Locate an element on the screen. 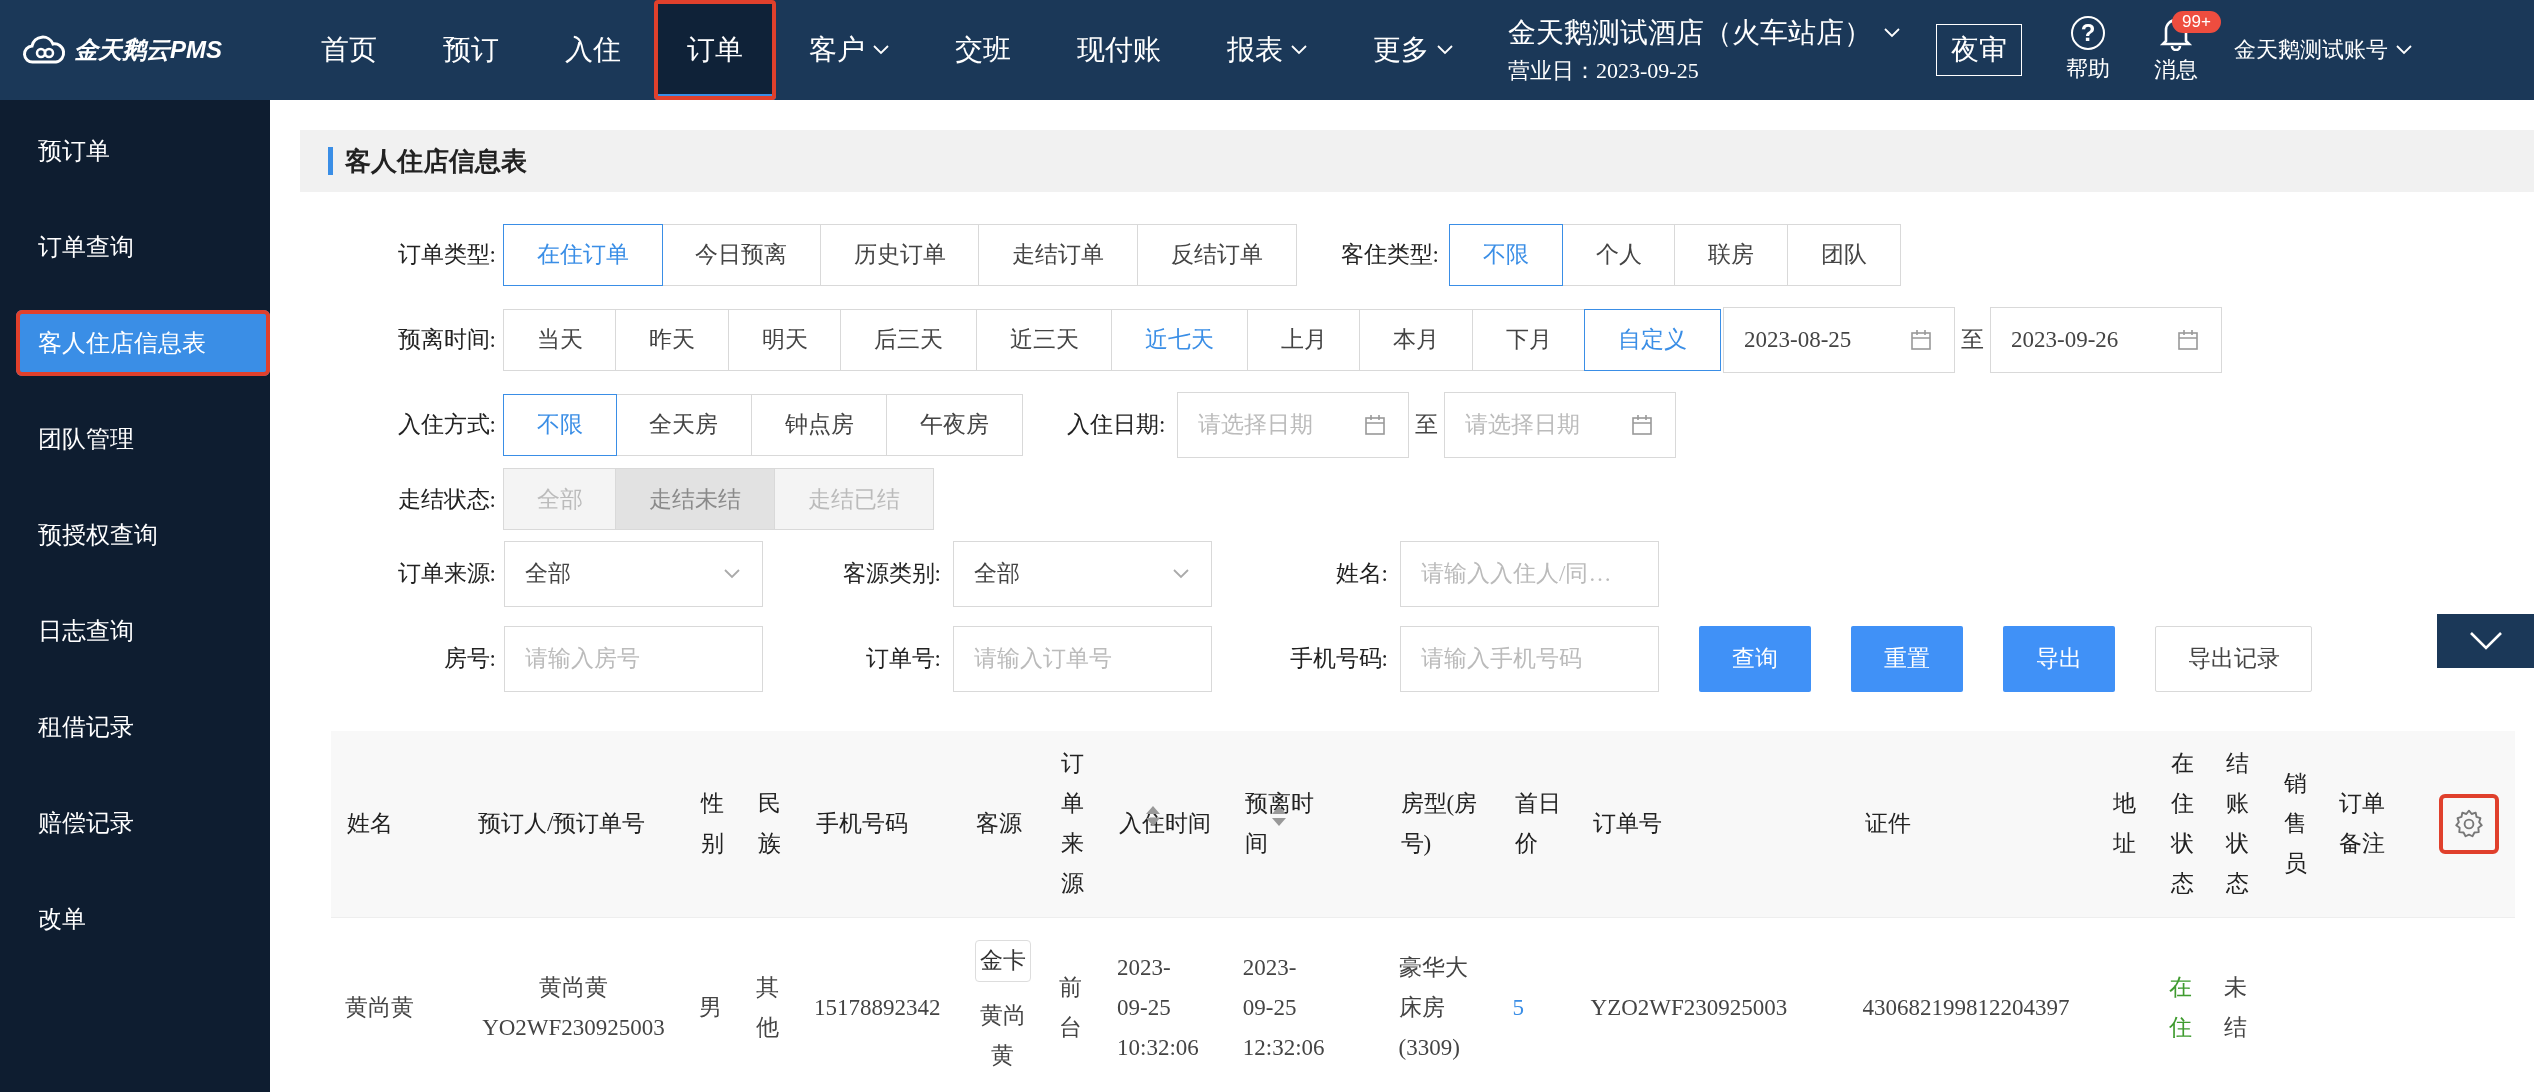  column-header: 在住状态 is located at coordinates (2182, 824).